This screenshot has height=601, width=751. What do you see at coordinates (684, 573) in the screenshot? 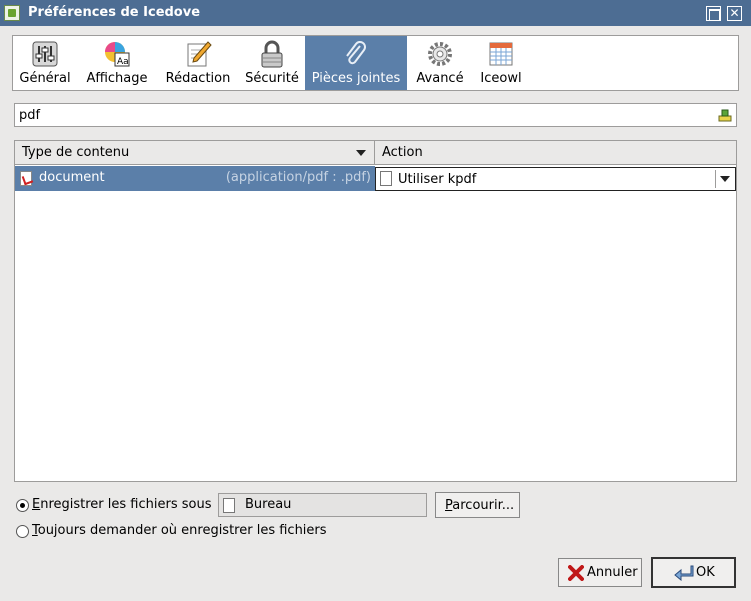
I see `enter-arrow-icon` at bounding box center [684, 573].